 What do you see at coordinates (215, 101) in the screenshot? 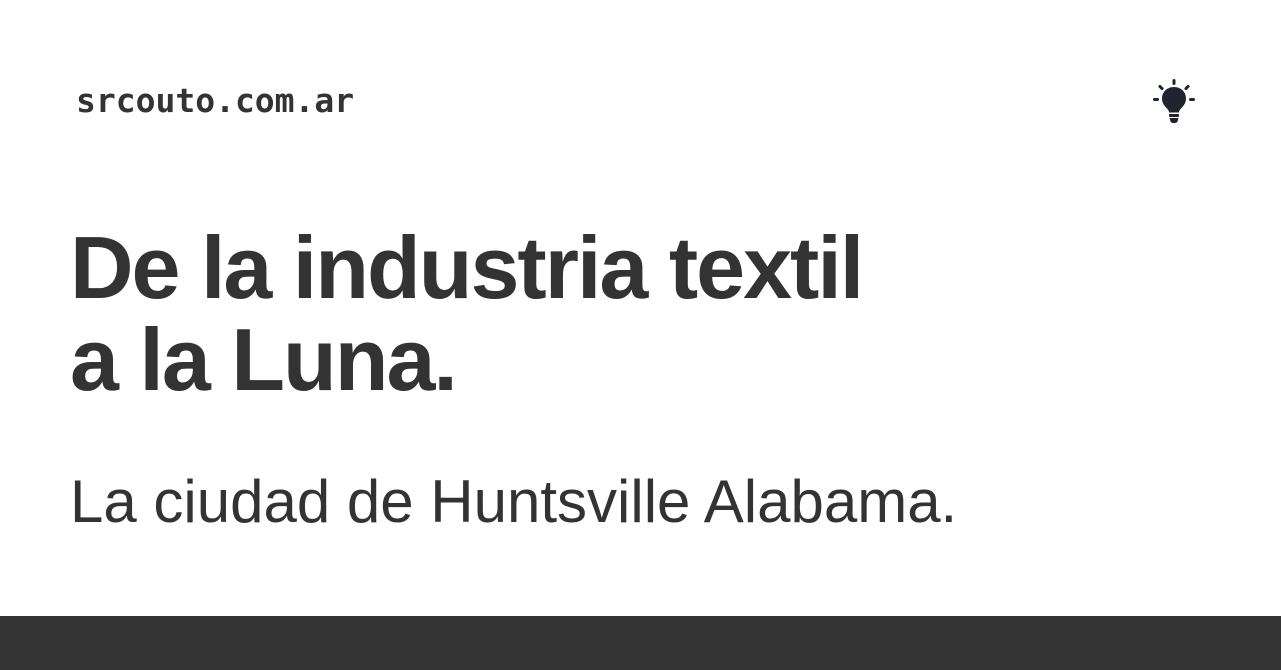
I see `site-name: srcouto.com.ar` at bounding box center [215, 101].